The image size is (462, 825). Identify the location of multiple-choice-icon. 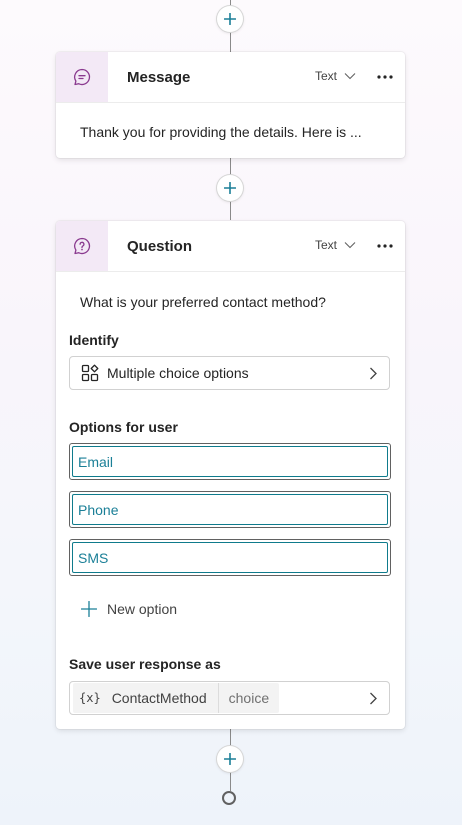
(90, 373).